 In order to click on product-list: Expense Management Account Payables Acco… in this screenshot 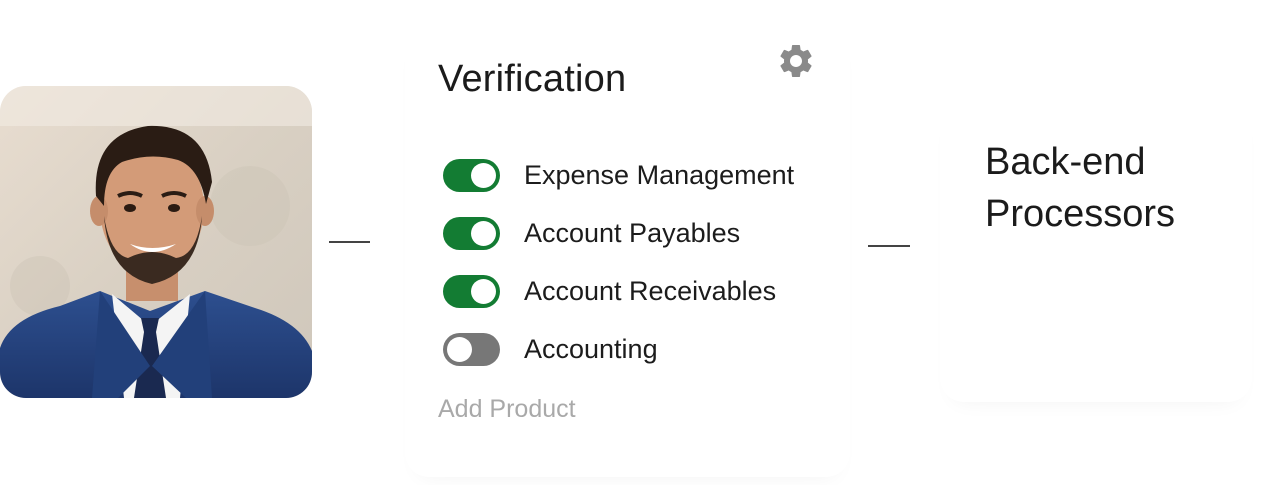, I will do `click(618, 262)`.